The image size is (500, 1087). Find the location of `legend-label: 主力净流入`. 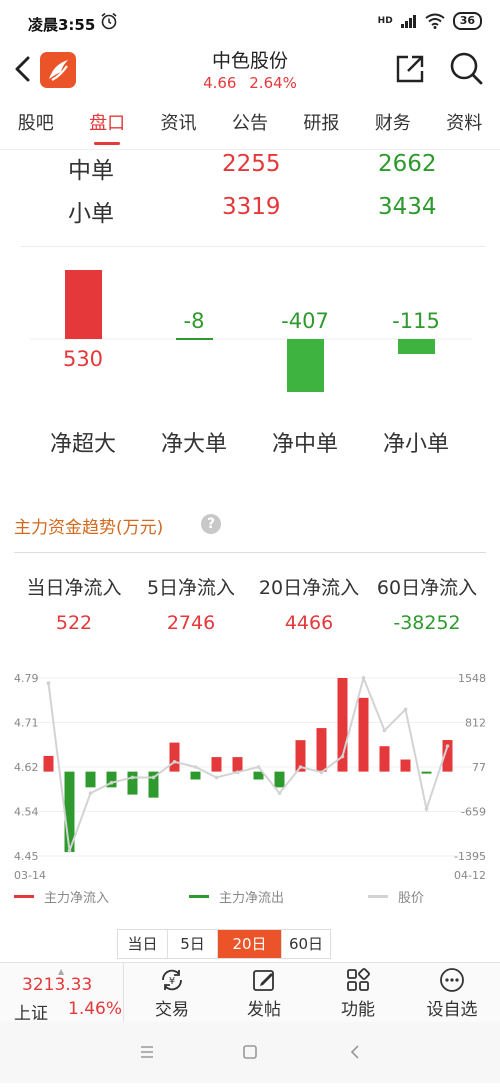

legend-label: 主力净流入 is located at coordinates (77, 898).